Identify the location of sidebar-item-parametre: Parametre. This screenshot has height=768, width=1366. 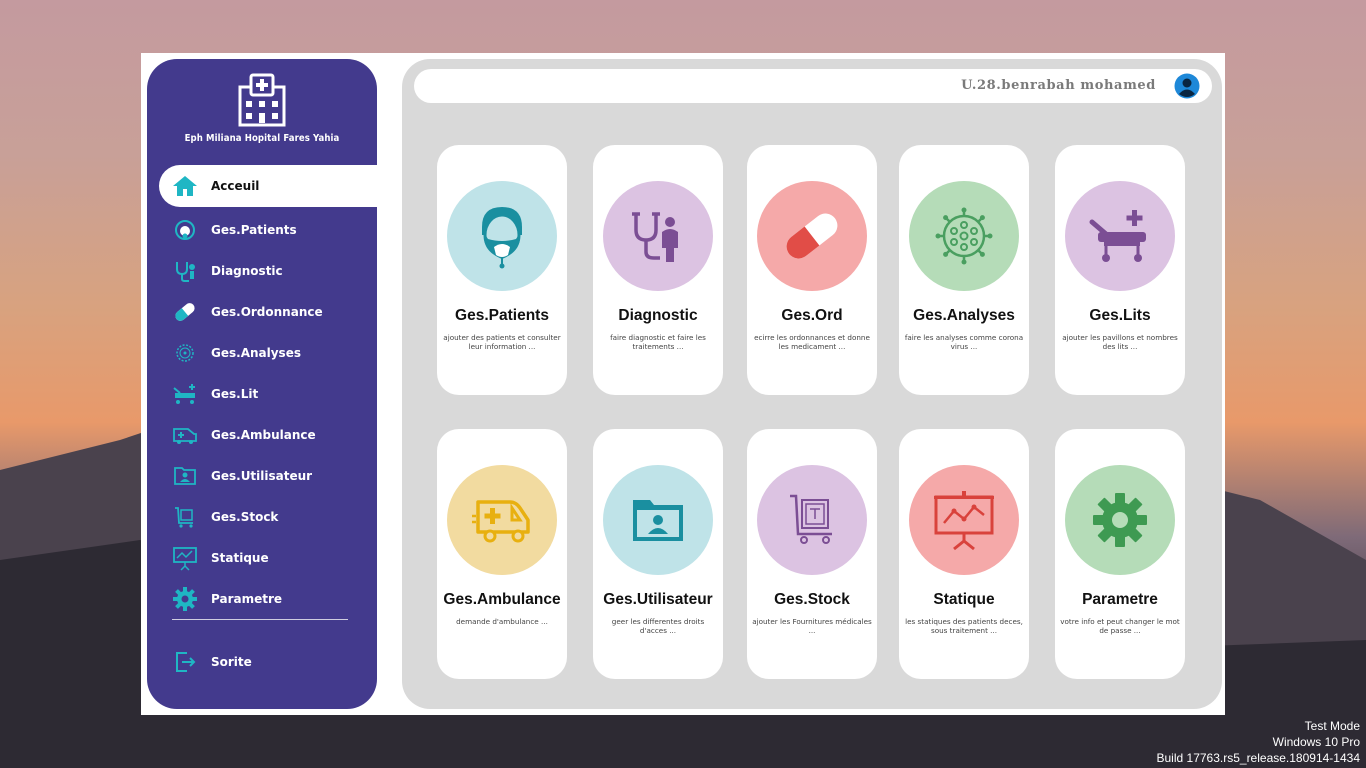
(226, 599).